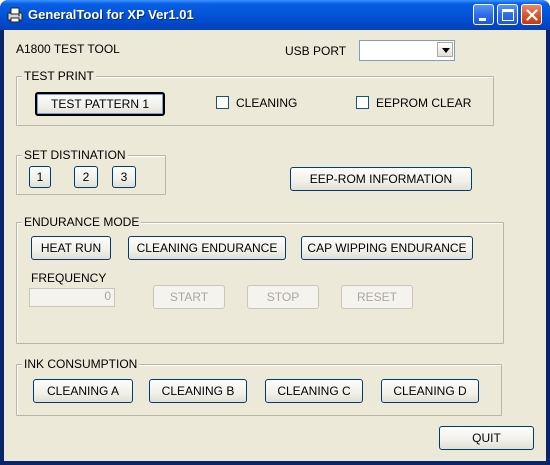  I want to click on minimize-icon, so click(482, 19).